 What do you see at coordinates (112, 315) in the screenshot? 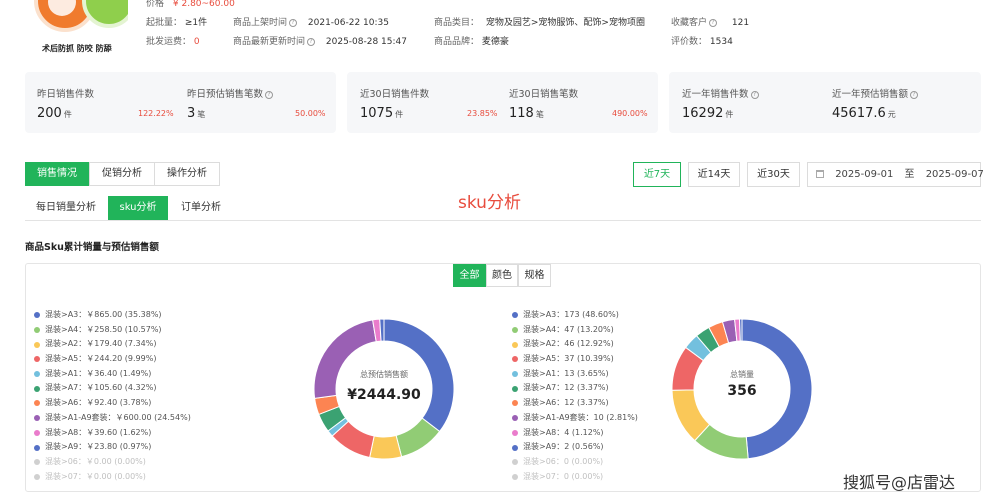
I see `legend-item: 混装>A3：￥865.00 (35.38%)` at bounding box center [112, 315].